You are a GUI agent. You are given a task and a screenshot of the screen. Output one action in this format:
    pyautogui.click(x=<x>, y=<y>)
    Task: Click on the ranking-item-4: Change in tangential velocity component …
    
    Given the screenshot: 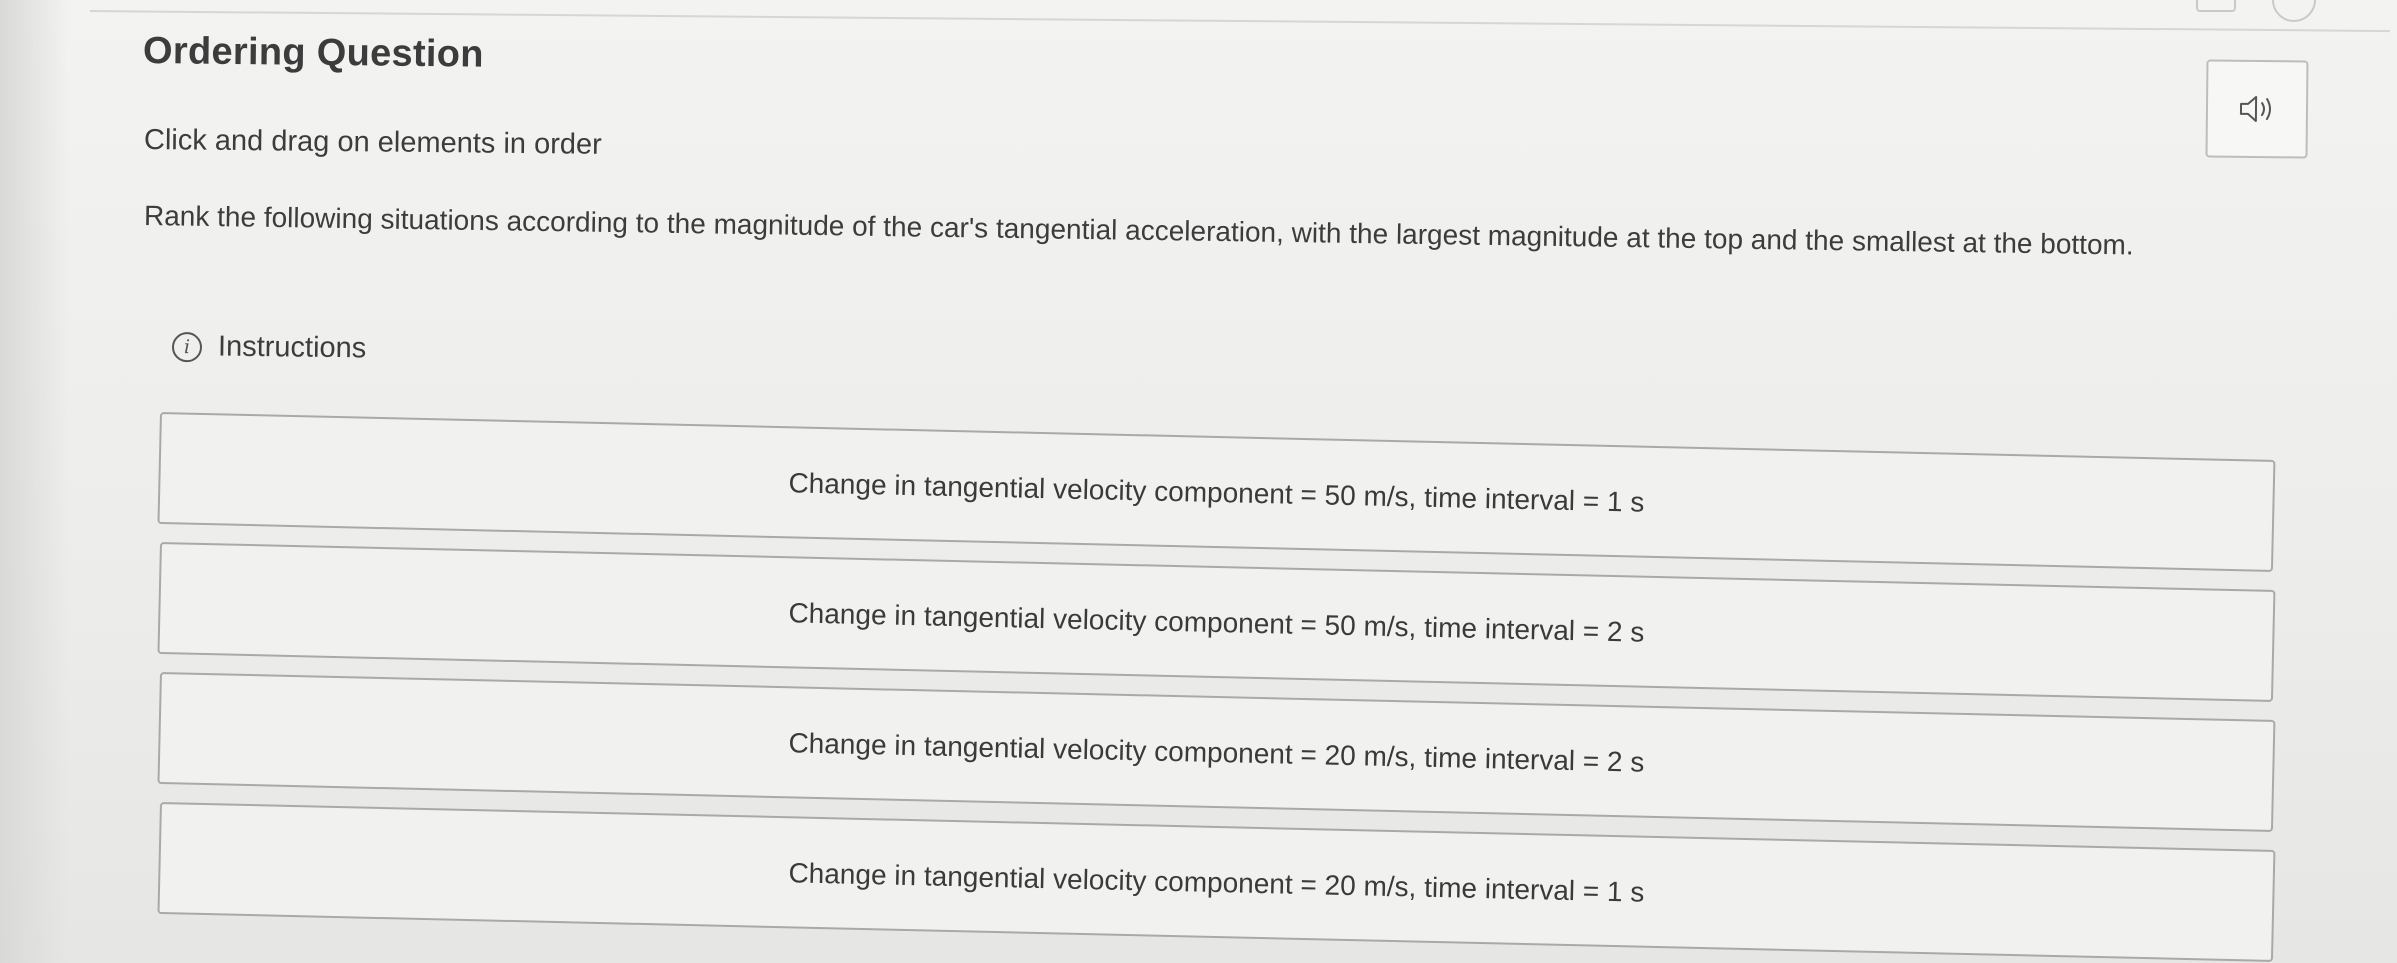 What is the action you would take?
    pyautogui.click(x=1216, y=882)
    